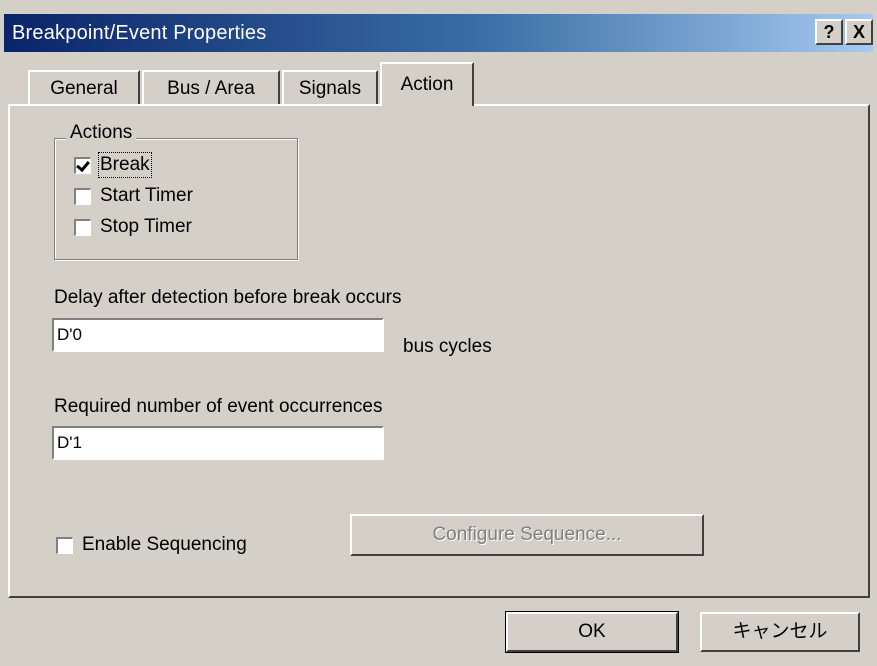 This screenshot has height=666, width=877. Describe the element at coordinates (218, 443) in the screenshot. I see `occurrences-input: D'1` at that location.